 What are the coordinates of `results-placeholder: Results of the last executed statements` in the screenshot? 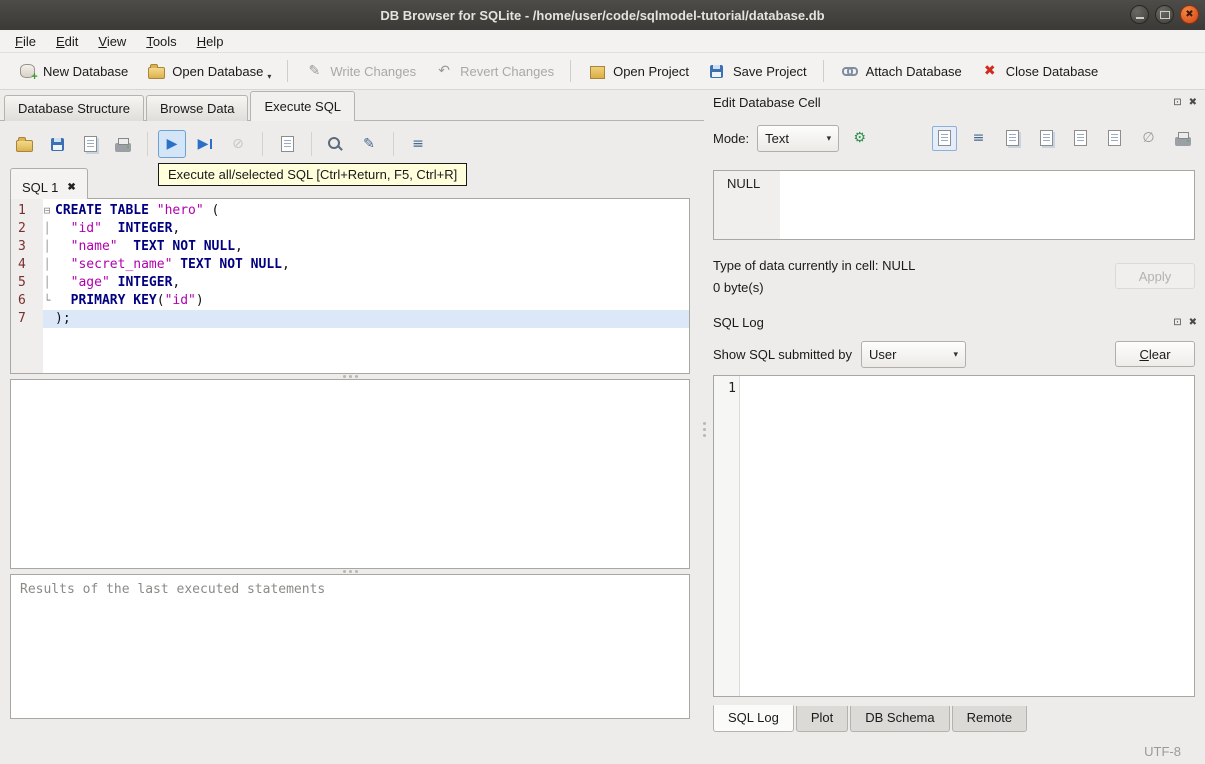 It's located at (173, 589).